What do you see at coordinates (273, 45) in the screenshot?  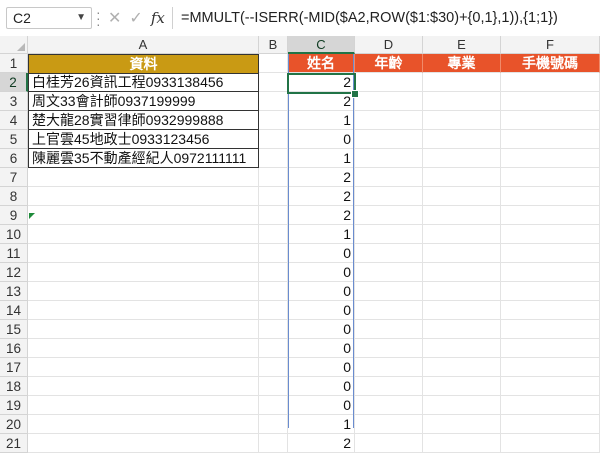 I see `column-header-b: B` at bounding box center [273, 45].